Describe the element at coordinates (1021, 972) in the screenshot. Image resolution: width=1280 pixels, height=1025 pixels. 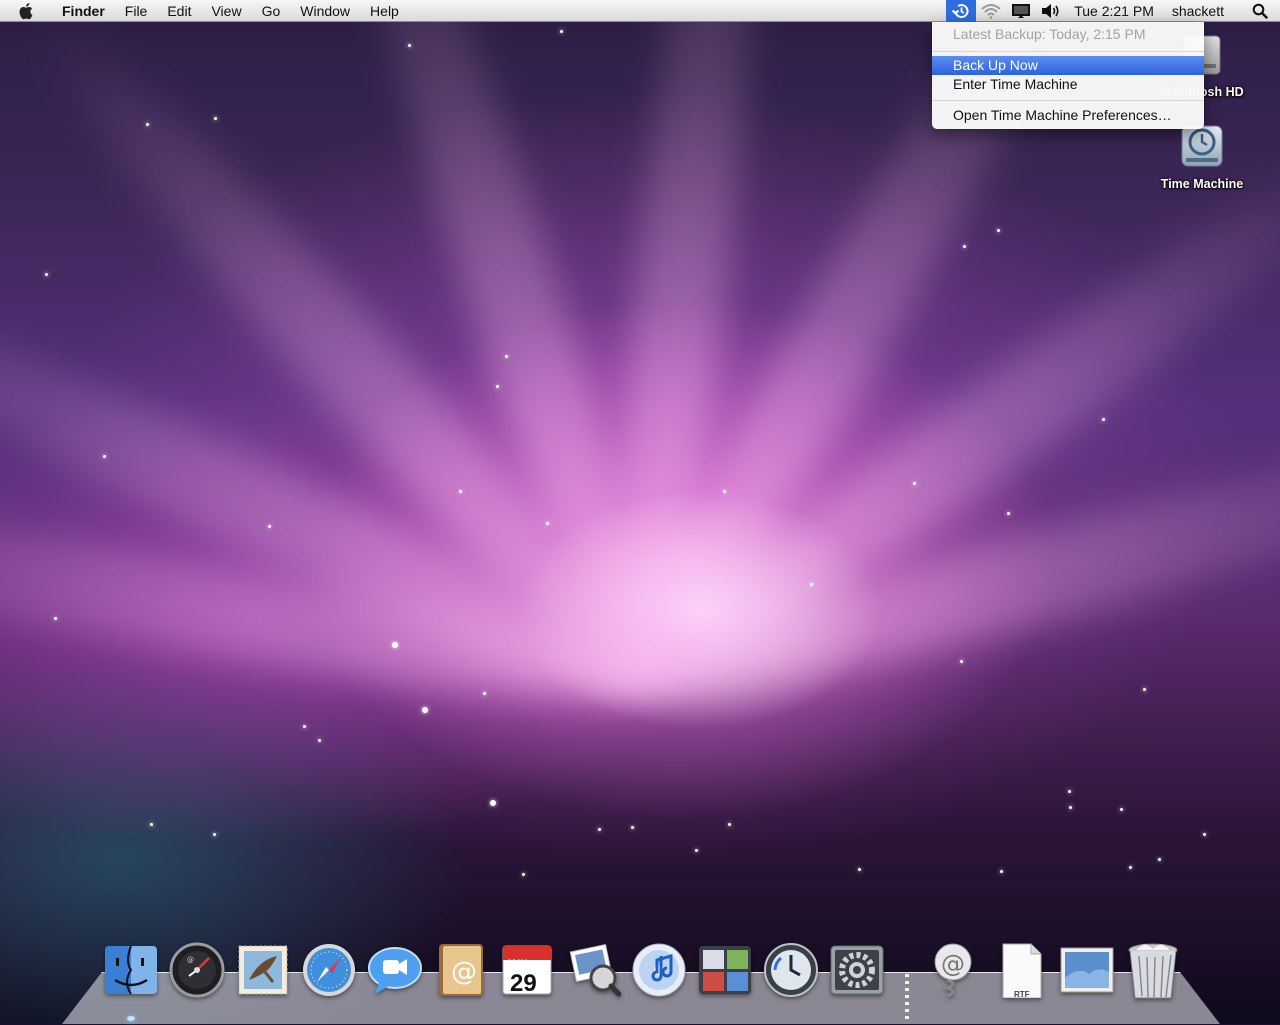
I see `dock-item-rtf-document: RTF` at that location.